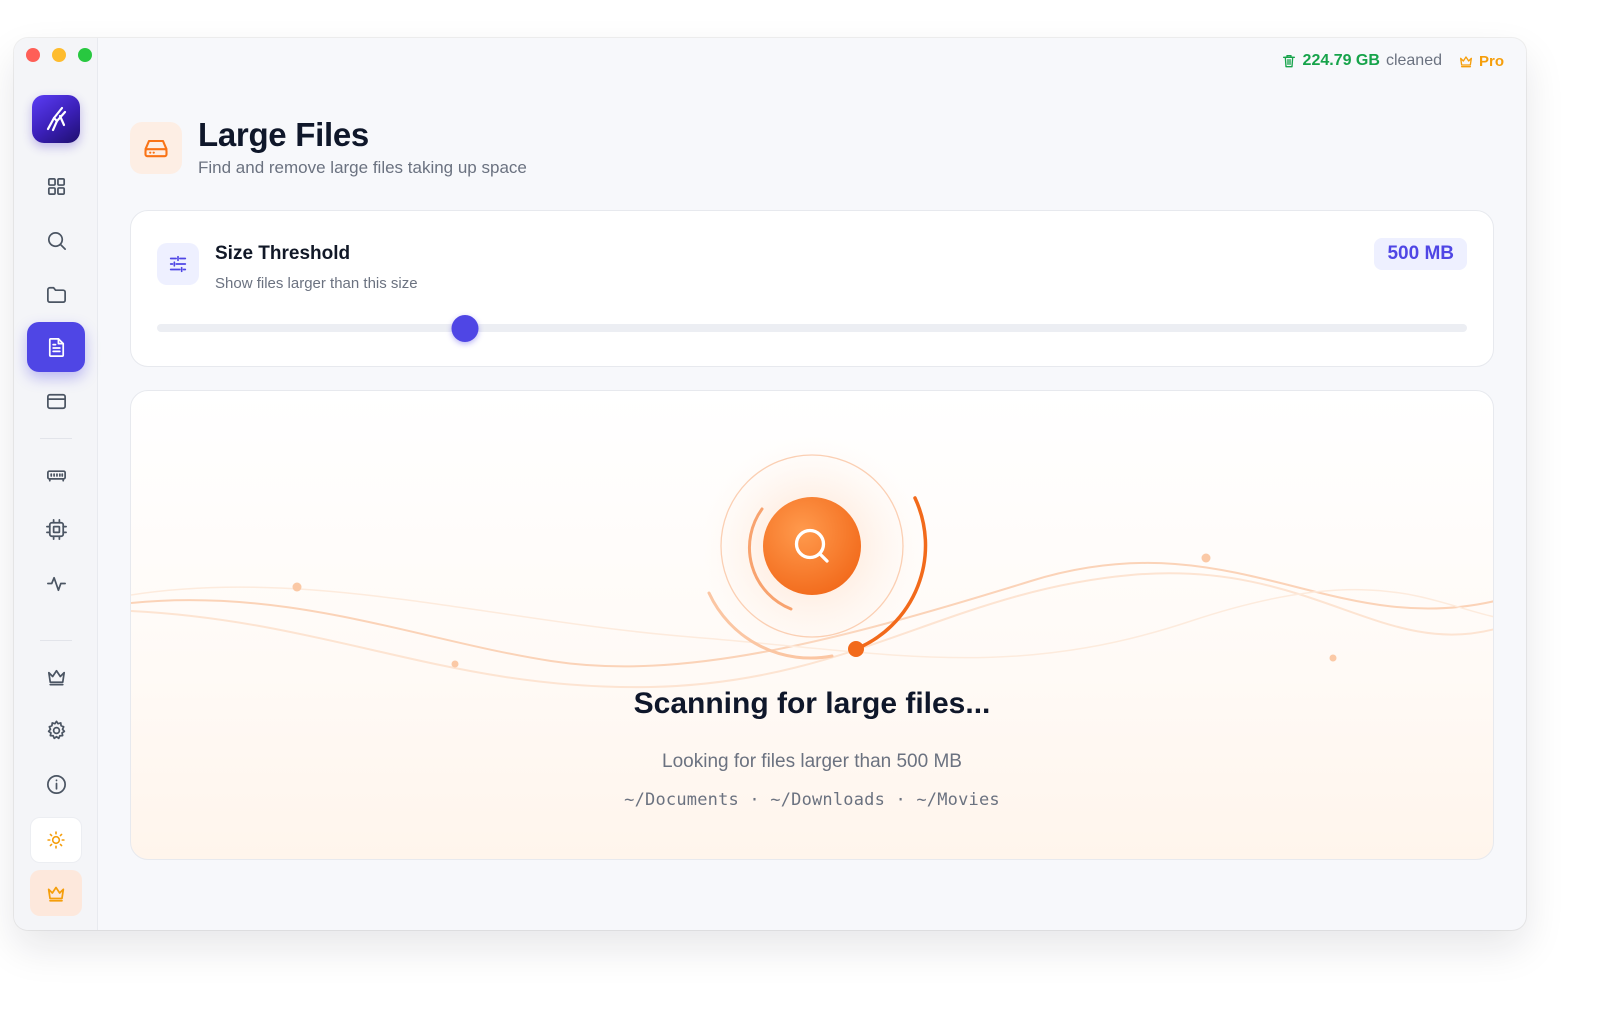 This screenshot has width=1600, height=1013. I want to click on scan-paths: ~/Documents · ~/Downloads · ~/Movies, so click(812, 800).